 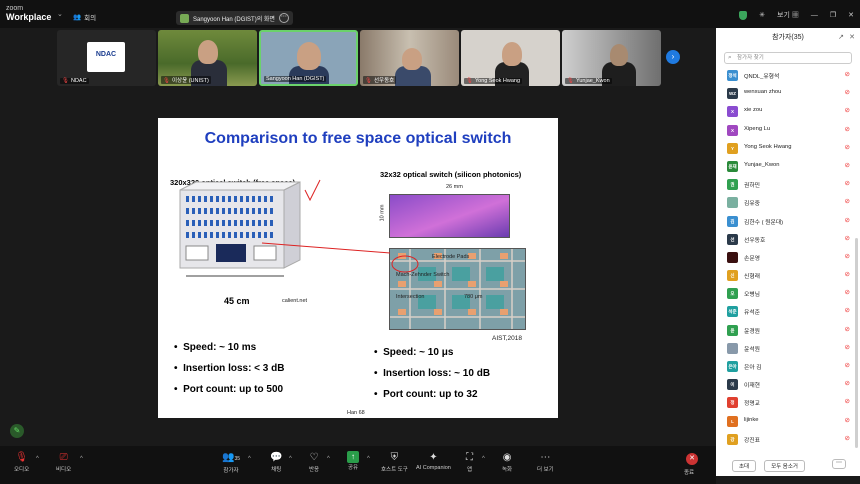 I want to click on video-tile: 🎙 Yong Seok Hwang, so click(x=510, y=58).